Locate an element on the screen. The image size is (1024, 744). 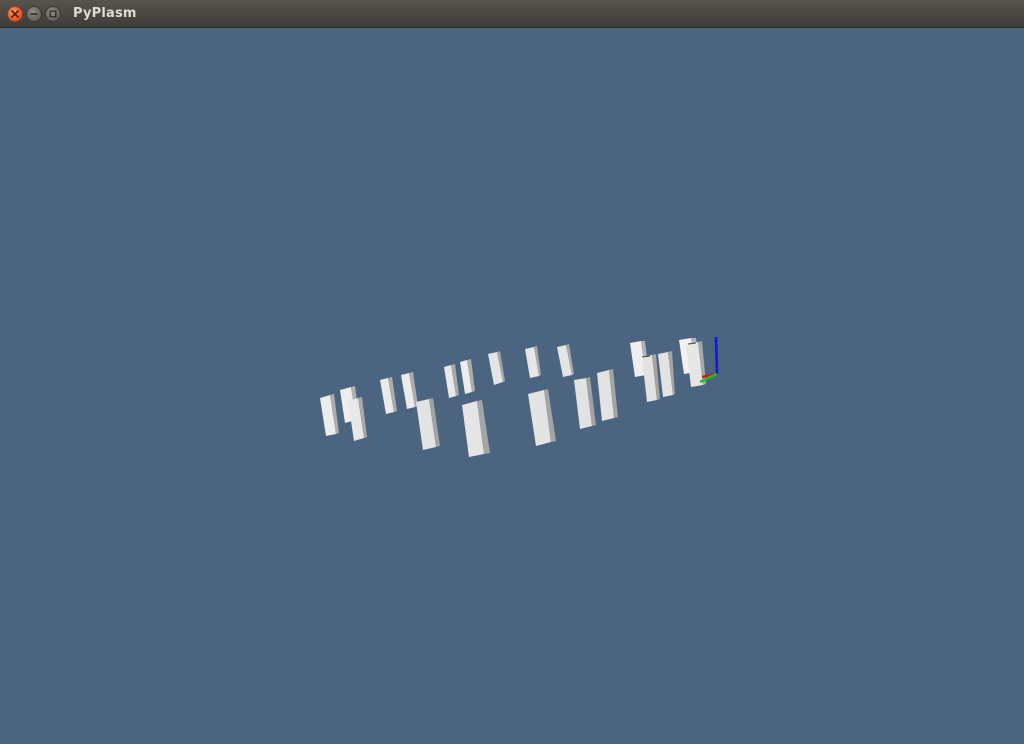
window-title: PyPlasm is located at coordinates (105, 13).